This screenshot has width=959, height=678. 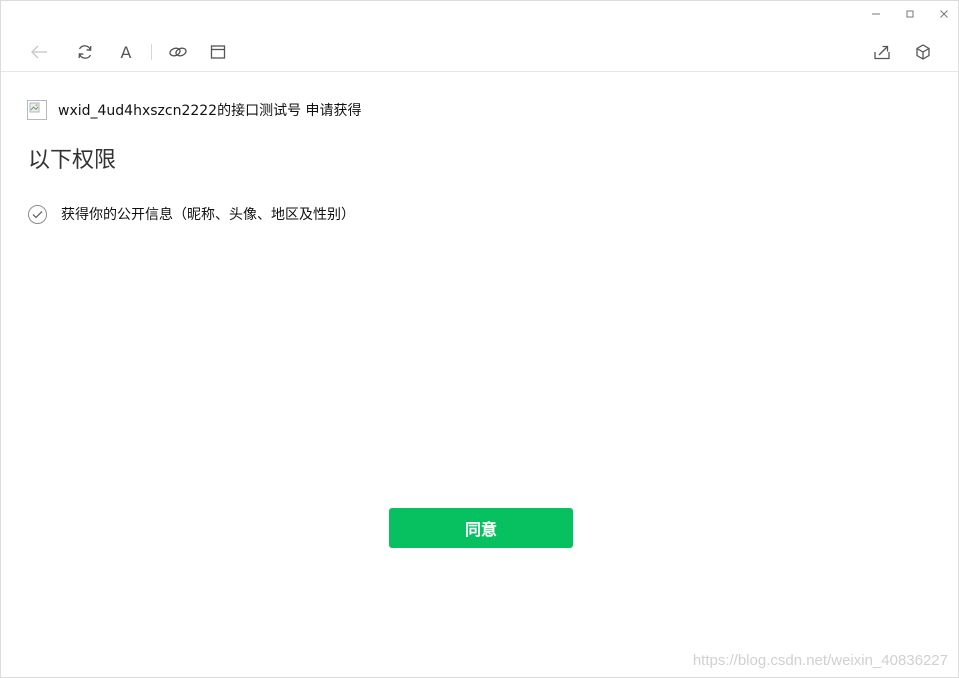 I want to click on back-button, so click(x=39, y=52).